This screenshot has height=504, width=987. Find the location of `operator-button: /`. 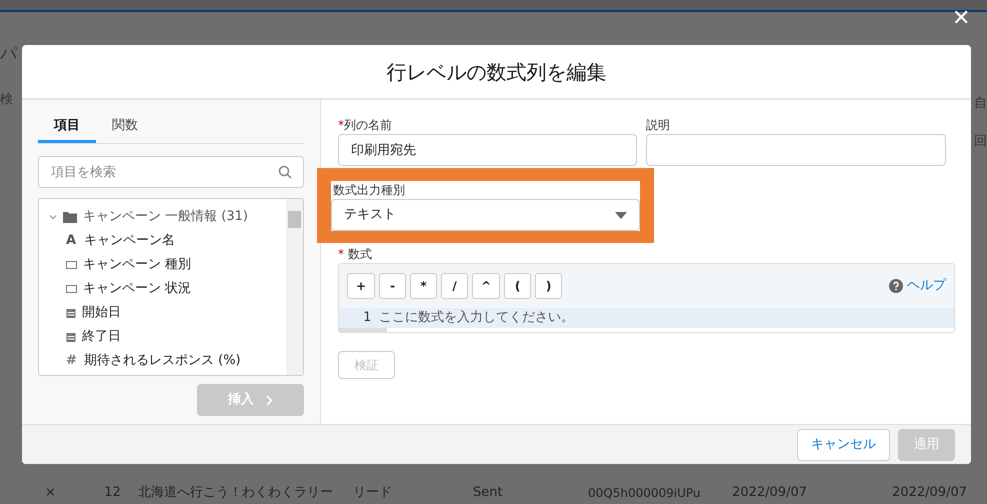

operator-button: / is located at coordinates (454, 286).